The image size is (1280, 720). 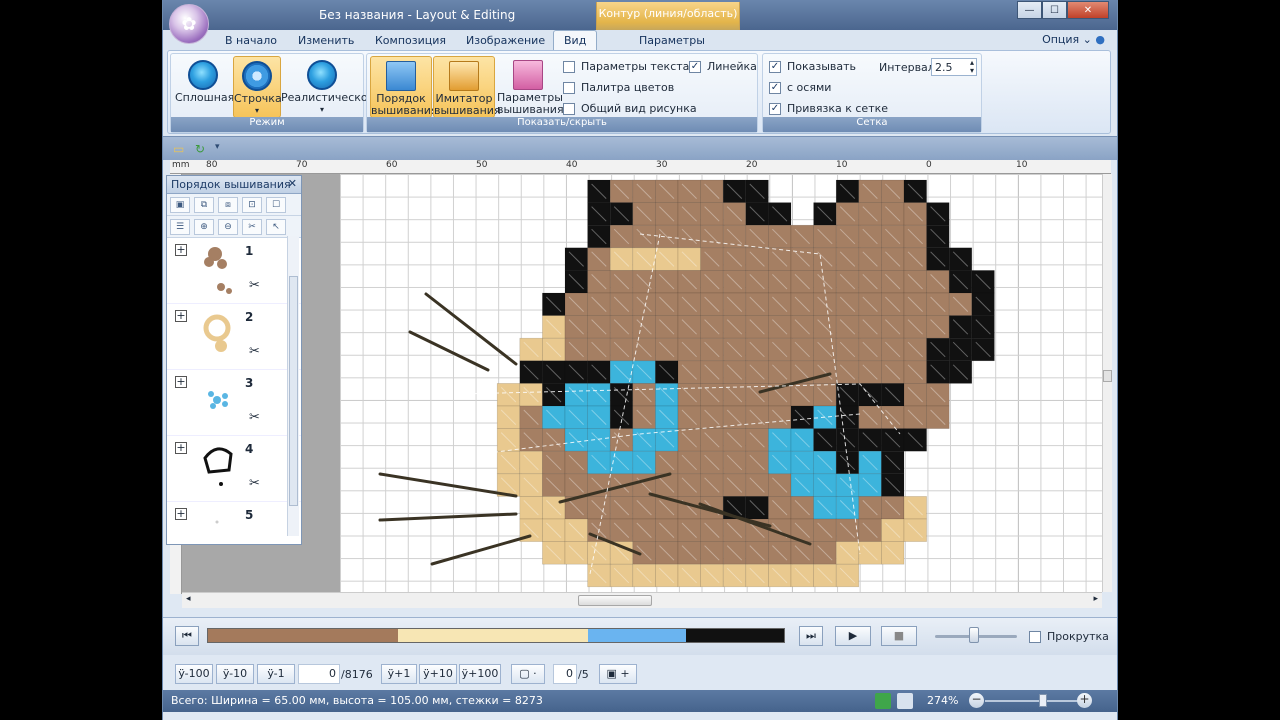 I want to click on back-10-button: ÿ-10, so click(x=235, y=674).